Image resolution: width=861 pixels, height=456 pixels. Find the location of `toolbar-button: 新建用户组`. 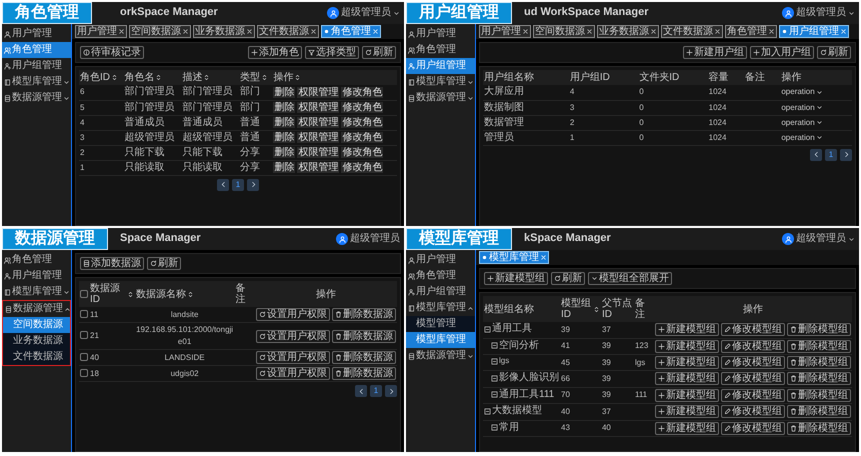

toolbar-button: 新建用户组 is located at coordinates (715, 52).